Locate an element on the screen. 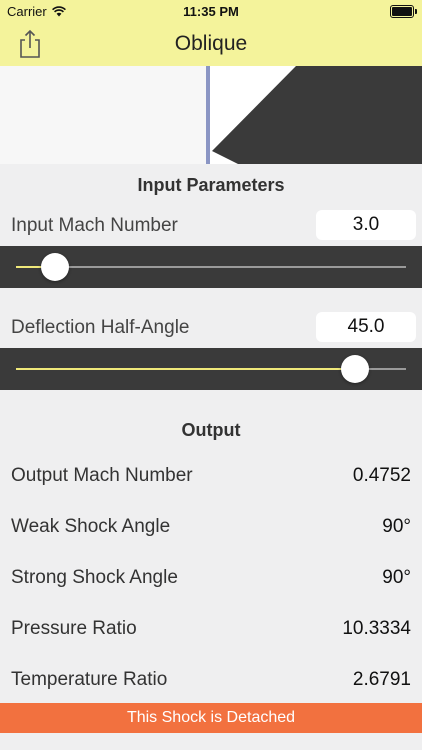  detached-shock-banner: This Shock is Detached is located at coordinates (211, 718).